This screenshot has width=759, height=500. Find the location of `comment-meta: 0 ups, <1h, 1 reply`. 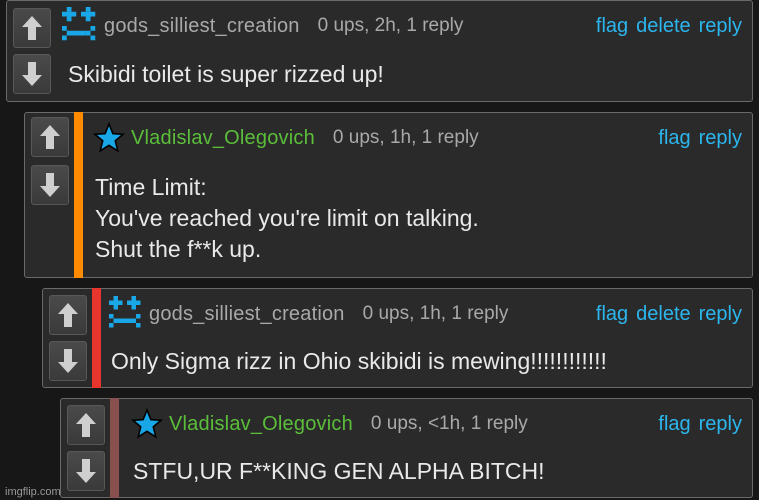

comment-meta: 0 ups, <1h, 1 reply is located at coordinates (449, 423).